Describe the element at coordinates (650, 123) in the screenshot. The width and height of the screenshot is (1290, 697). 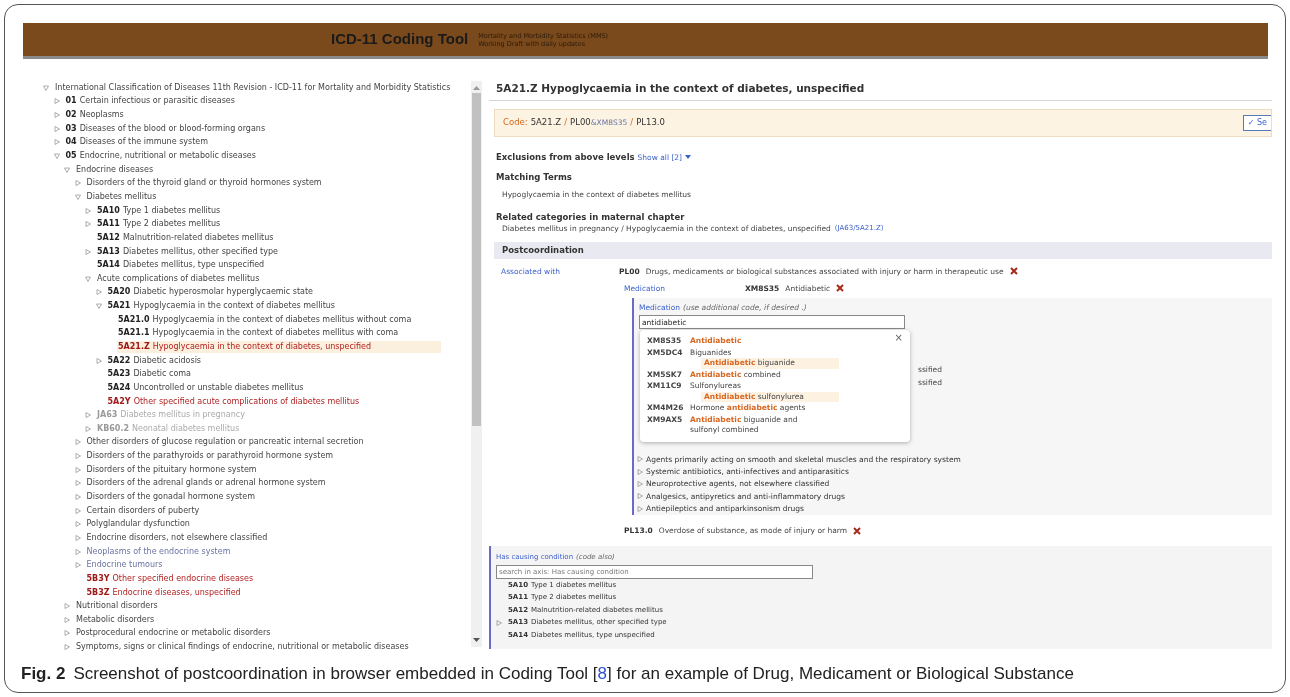
I see `code-part: PL13.0` at that location.